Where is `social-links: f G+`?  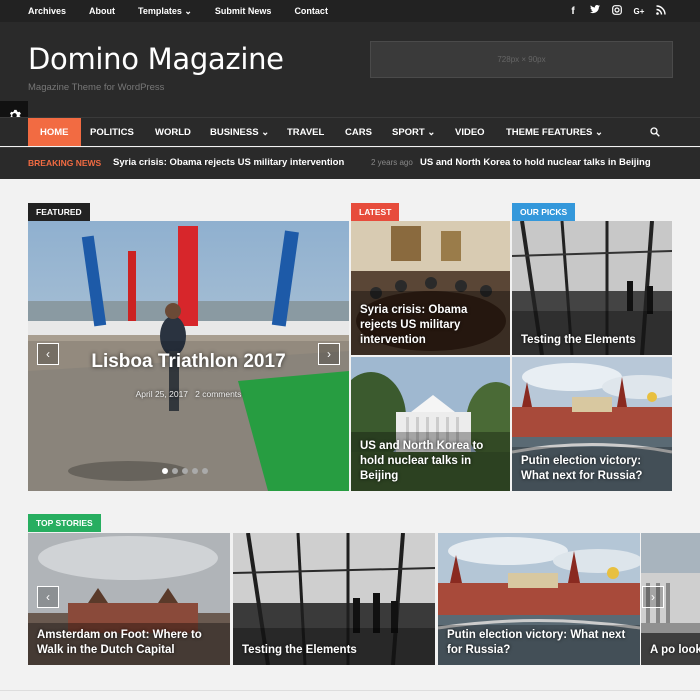 social-links: f G+ is located at coordinates (617, 11).